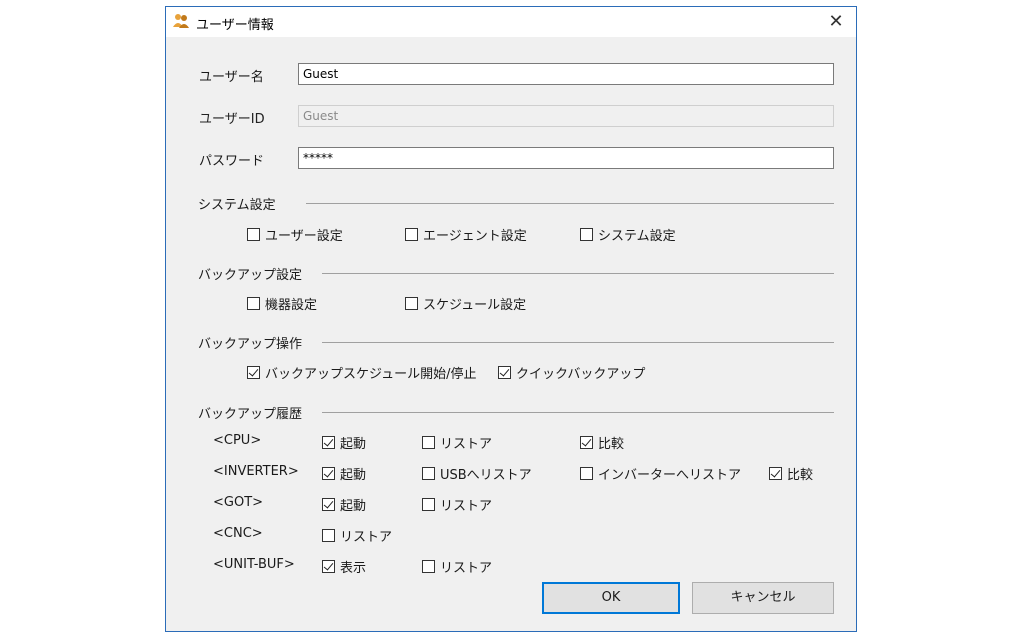  What do you see at coordinates (181, 21) in the screenshot?
I see `users-app-icon` at bounding box center [181, 21].